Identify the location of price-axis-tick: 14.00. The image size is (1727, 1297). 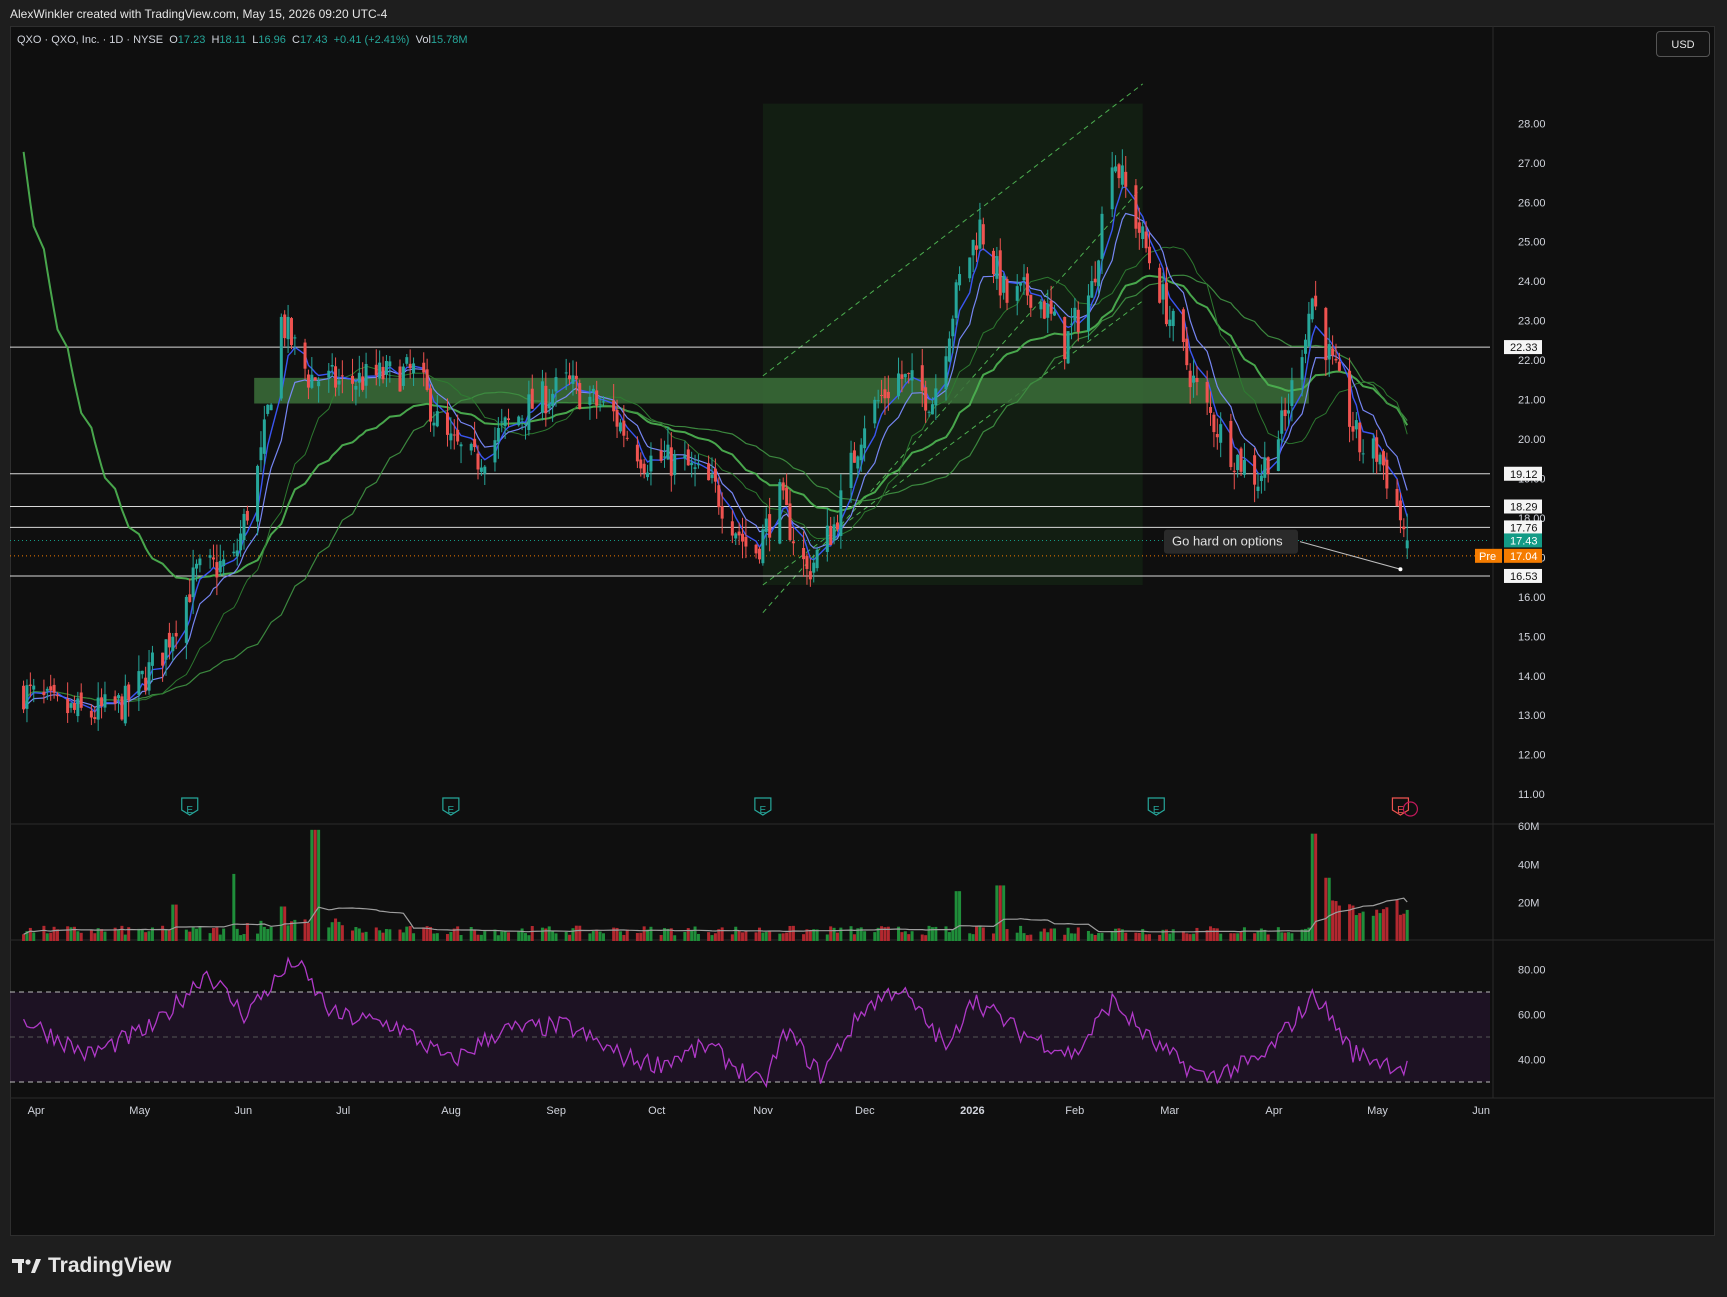
(1532, 677).